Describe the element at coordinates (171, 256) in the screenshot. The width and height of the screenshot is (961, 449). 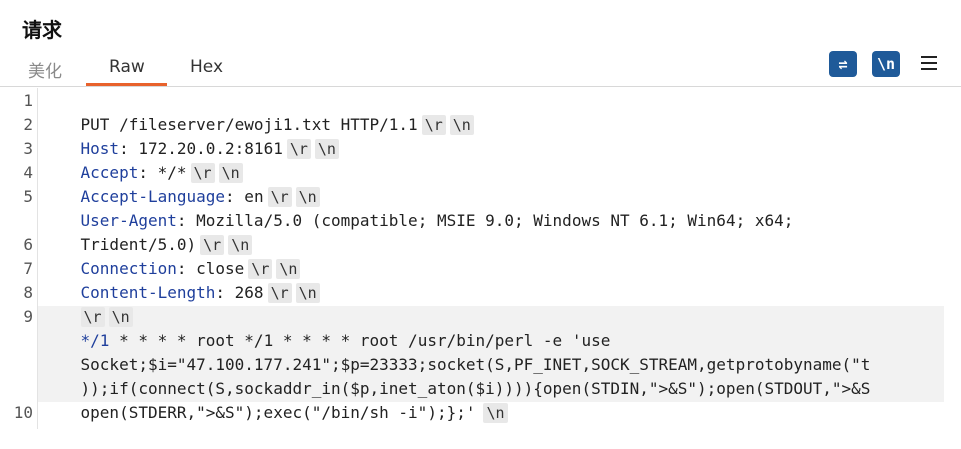
I see `header-line: Connection: close \r \n` at that location.